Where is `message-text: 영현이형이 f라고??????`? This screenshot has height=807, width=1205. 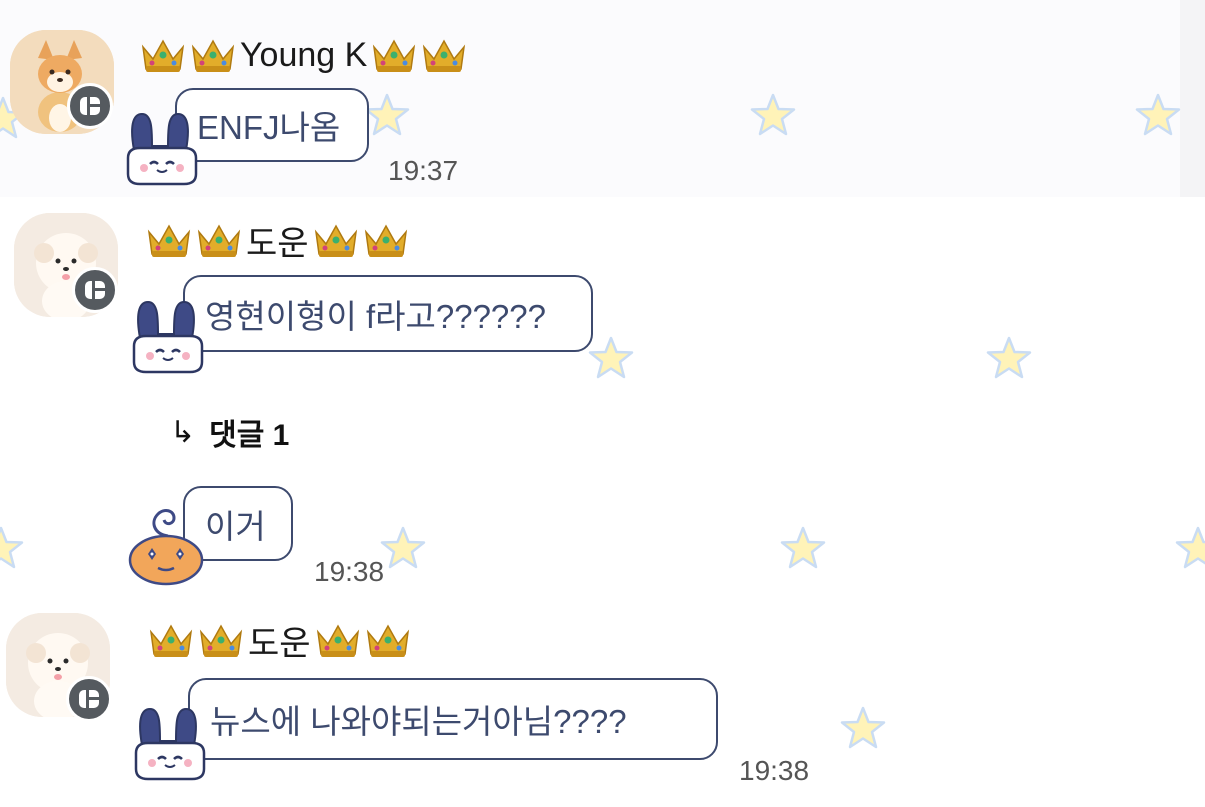
message-text: 영현이형이 f라고?????? is located at coordinates (375, 316).